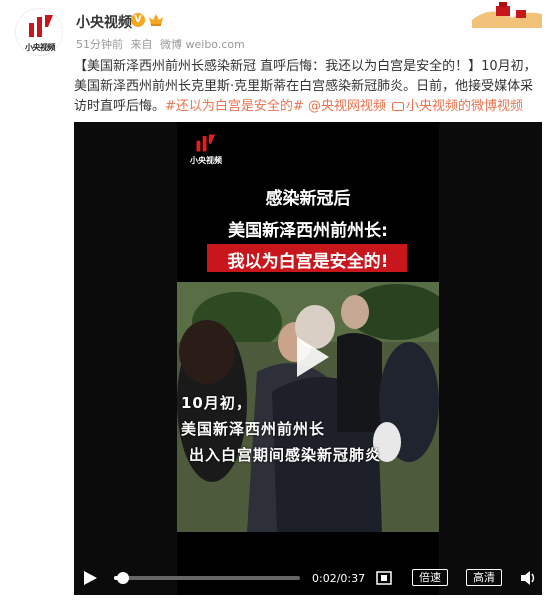  I want to click on post-meta: 51分钟前 来自 微博 weibo.com, so click(162, 44).